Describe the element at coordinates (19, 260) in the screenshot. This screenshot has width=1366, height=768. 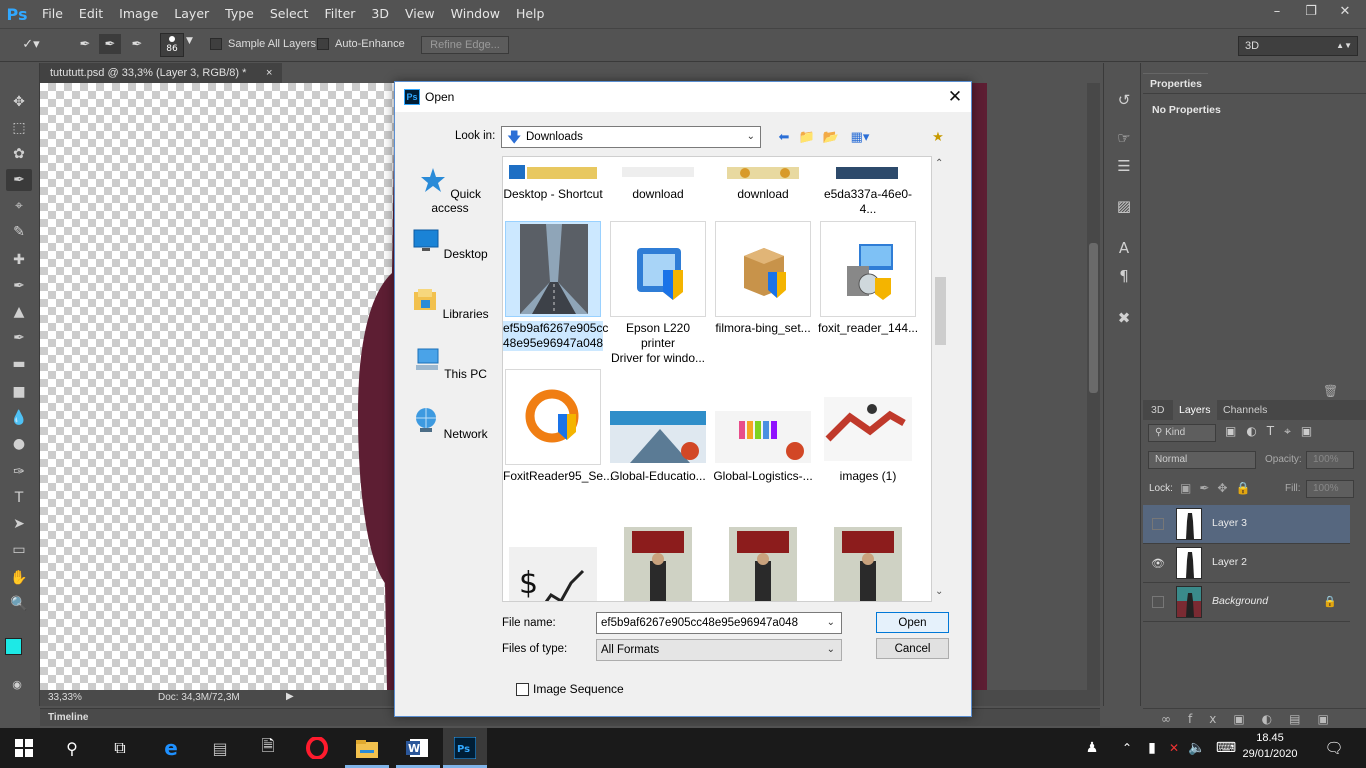
I see `healing-brush-tool-icon: ✚` at that location.